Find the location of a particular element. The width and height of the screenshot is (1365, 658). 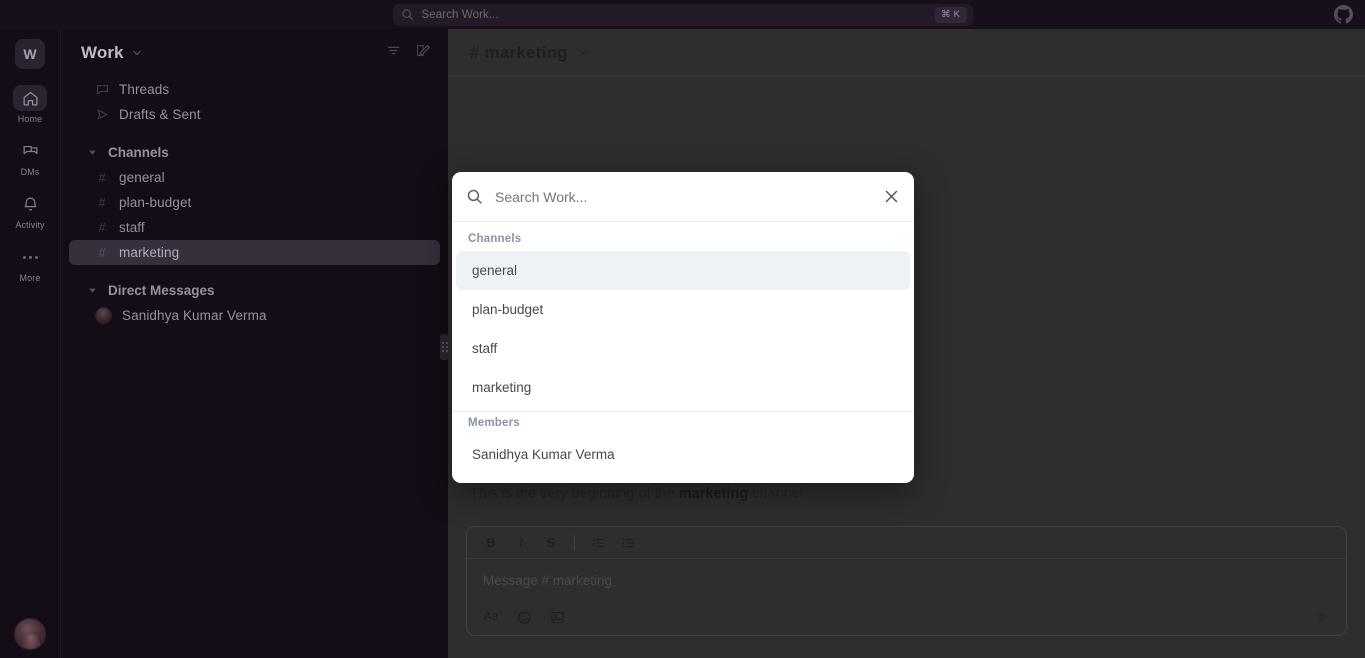

global-search-bar: Search Work... ⌘ K is located at coordinates (682, 14).